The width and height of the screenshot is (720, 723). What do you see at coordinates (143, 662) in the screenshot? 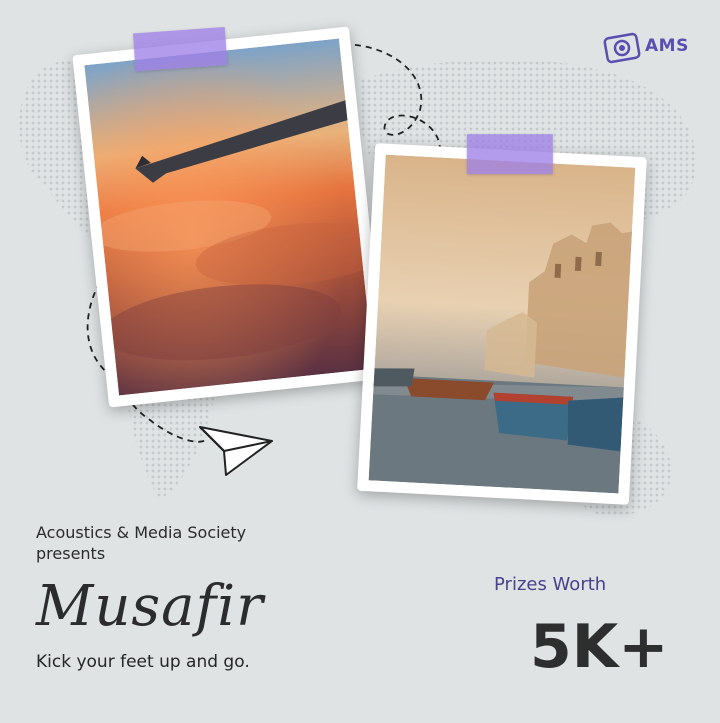
I see `tagline: Kick your feet up and go.` at bounding box center [143, 662].